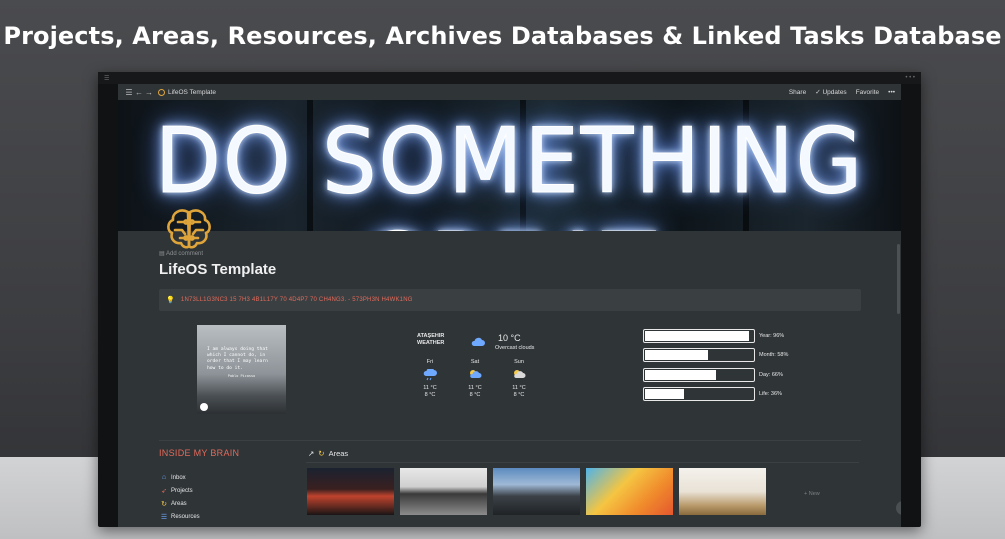 The width and height of the screenshot is (1005, 539). What do you see at coordinates (774, 355) in the screenshot?
I see `progress-label: Month: 58%` at bounding box center [774, 355].